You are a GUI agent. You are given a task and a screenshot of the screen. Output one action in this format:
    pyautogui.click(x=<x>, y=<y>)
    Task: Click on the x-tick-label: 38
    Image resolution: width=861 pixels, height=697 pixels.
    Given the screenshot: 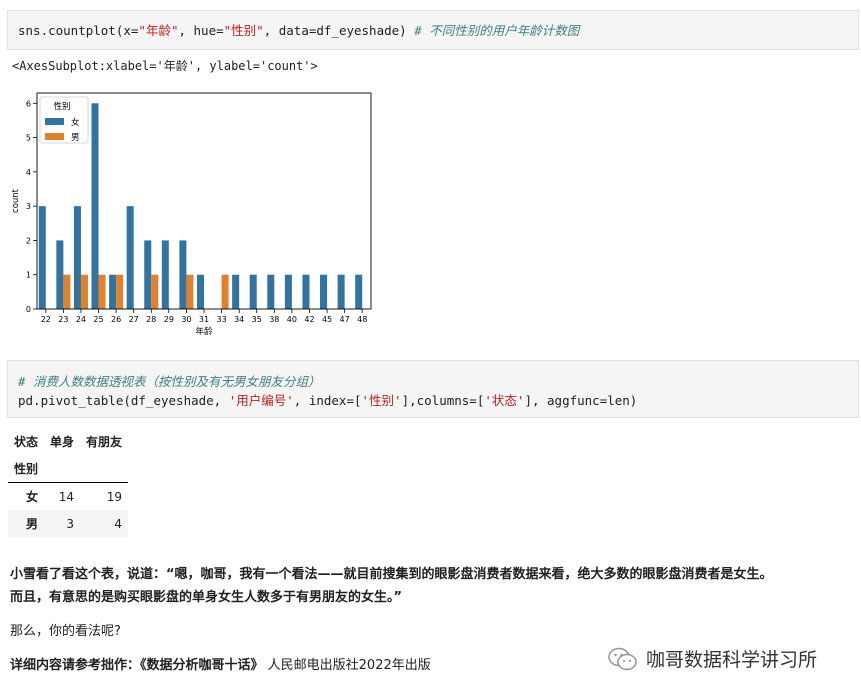 What is the action you would take?
    pyautogui.click(x=274, y=319)
    